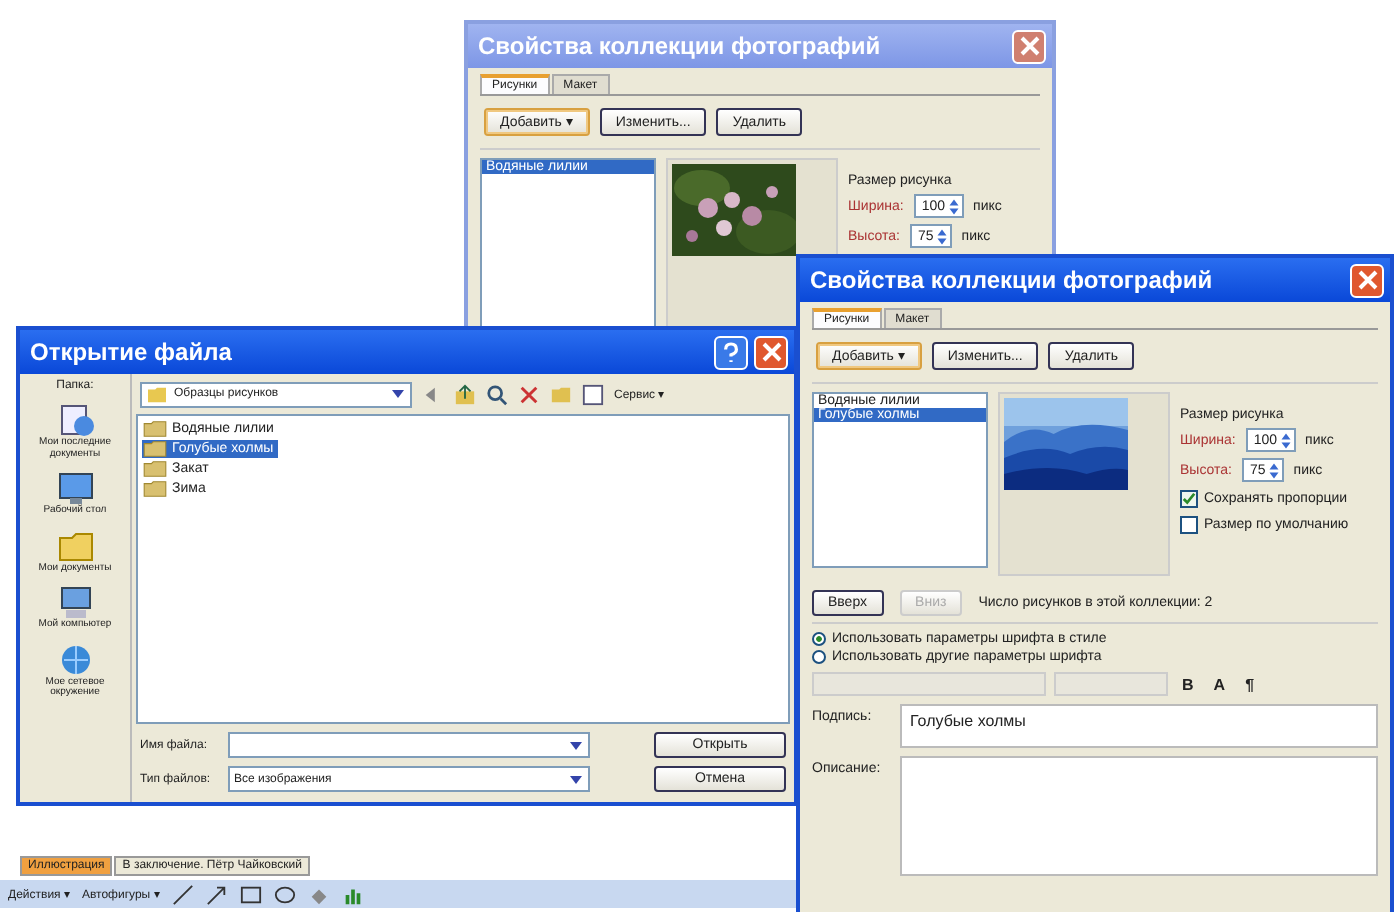  What do you see at coordinates (250, 894) in the screenshot?
I see `rectangle-icon` at bounding box center [250, 894].